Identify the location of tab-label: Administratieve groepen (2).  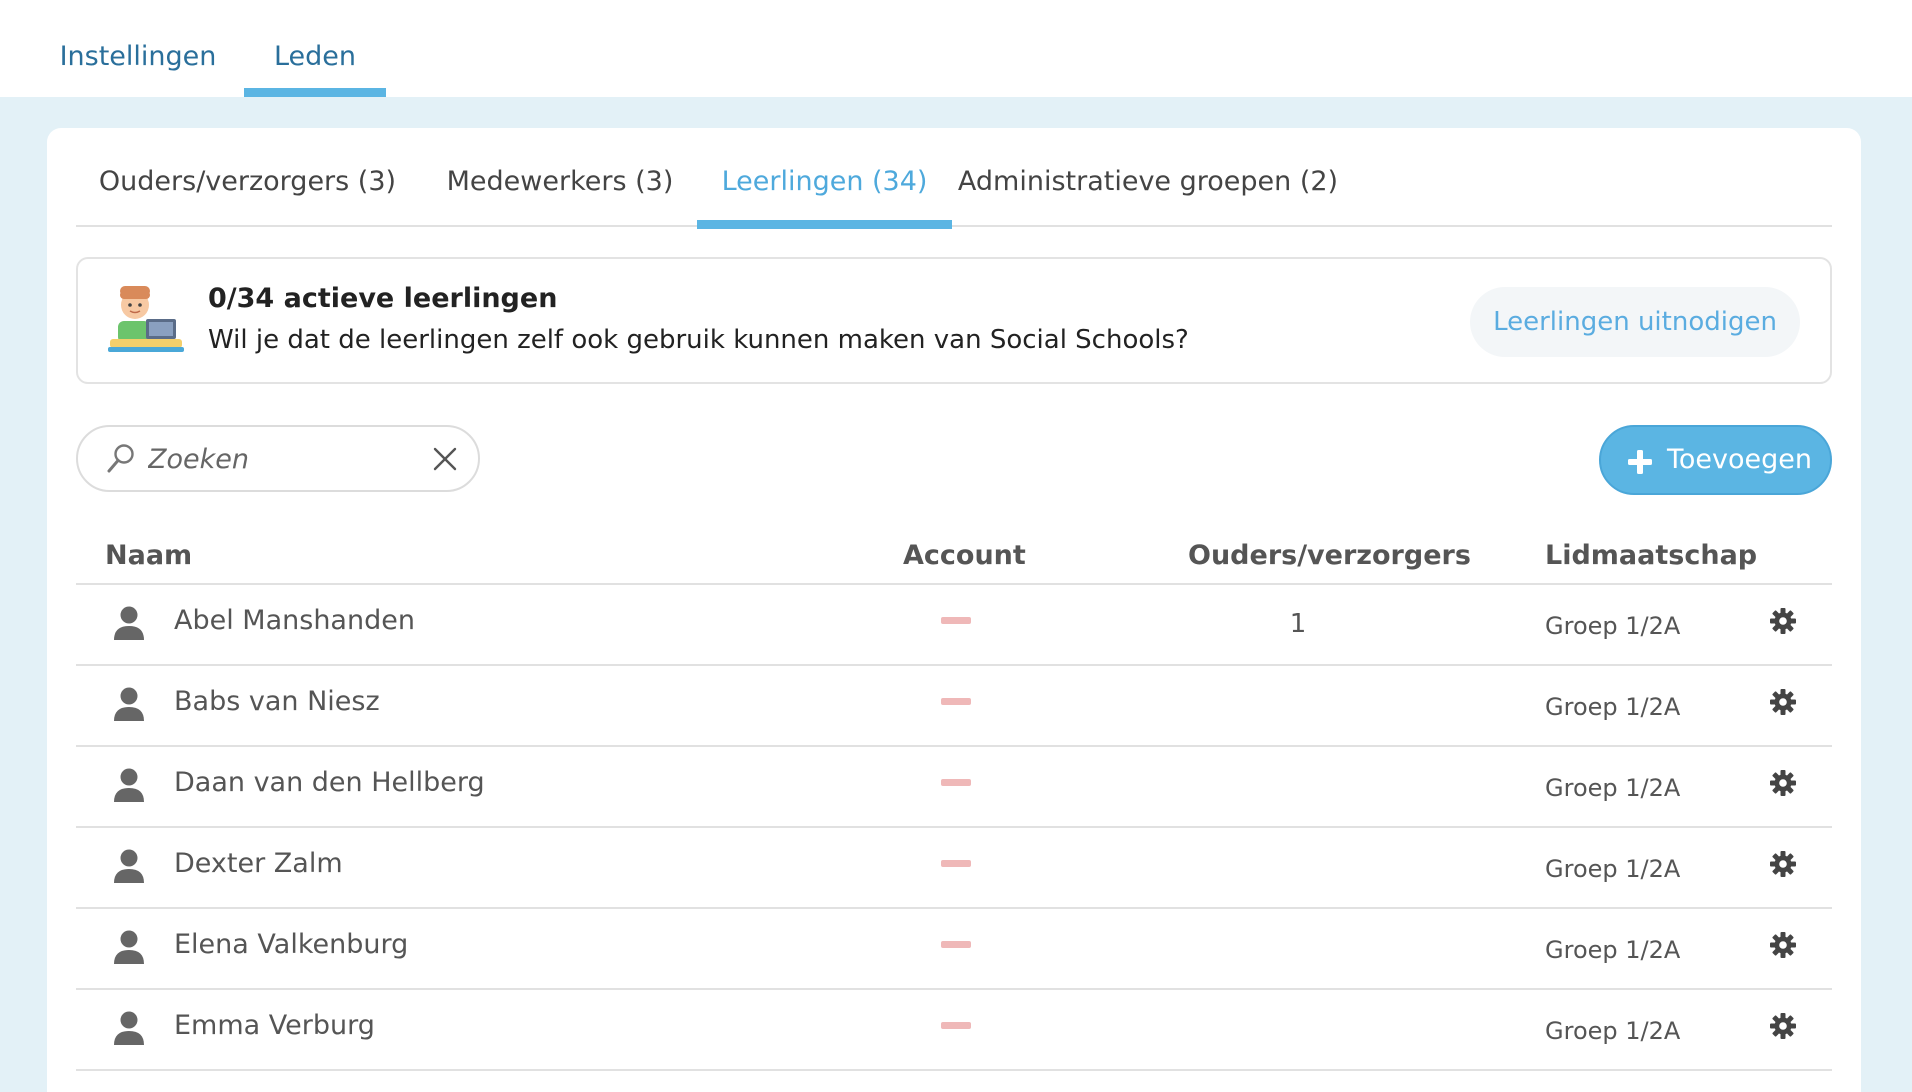
(1148, 181).